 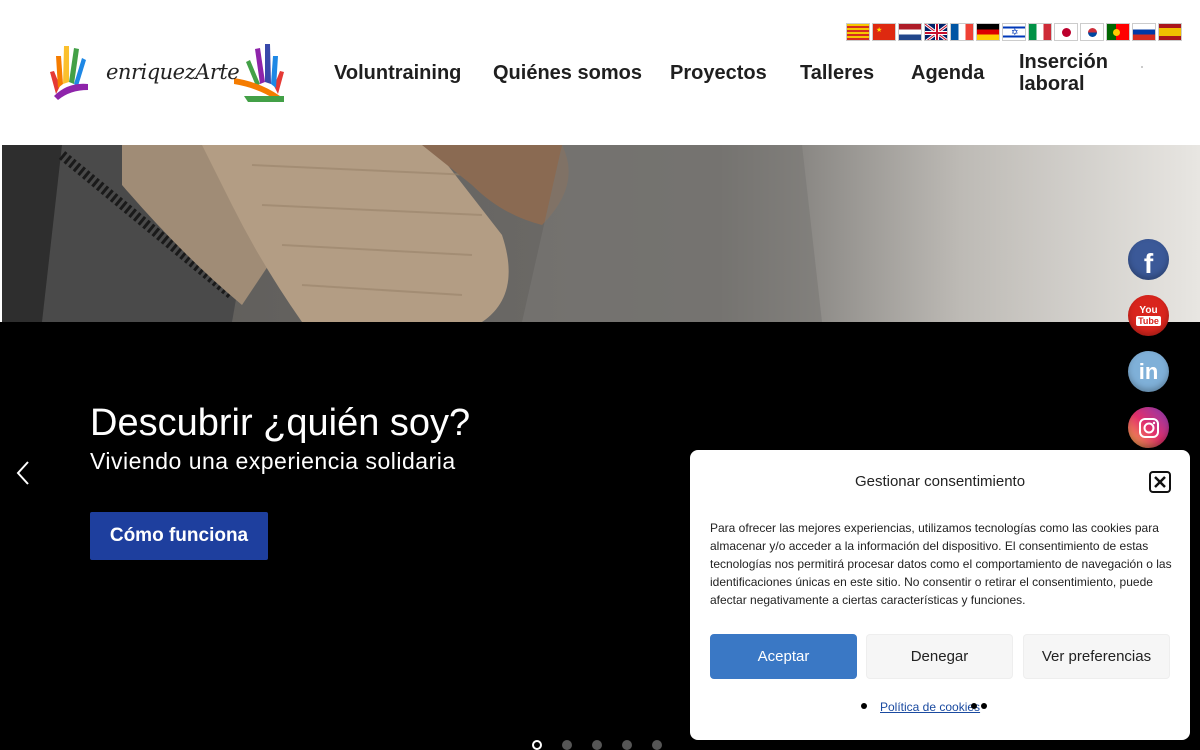 What do you see at coordinates (1148, 310) in the screenshot?
I see `youtube-label-top: You` at bounding box center [1148, 310].